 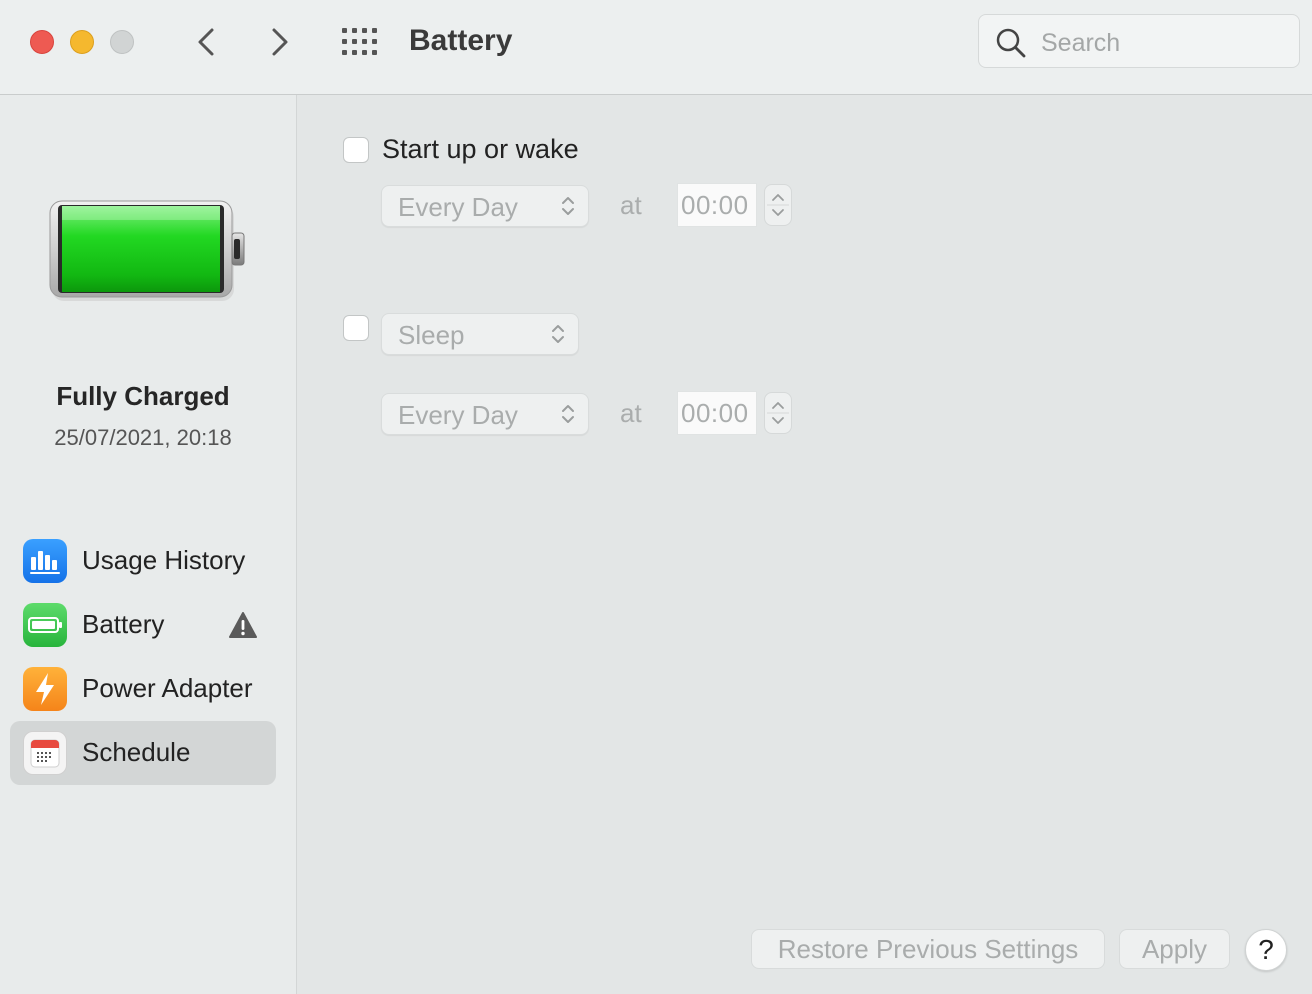 I want to click on sidebar-item-battery: Battery, so click(x=143, y=625).